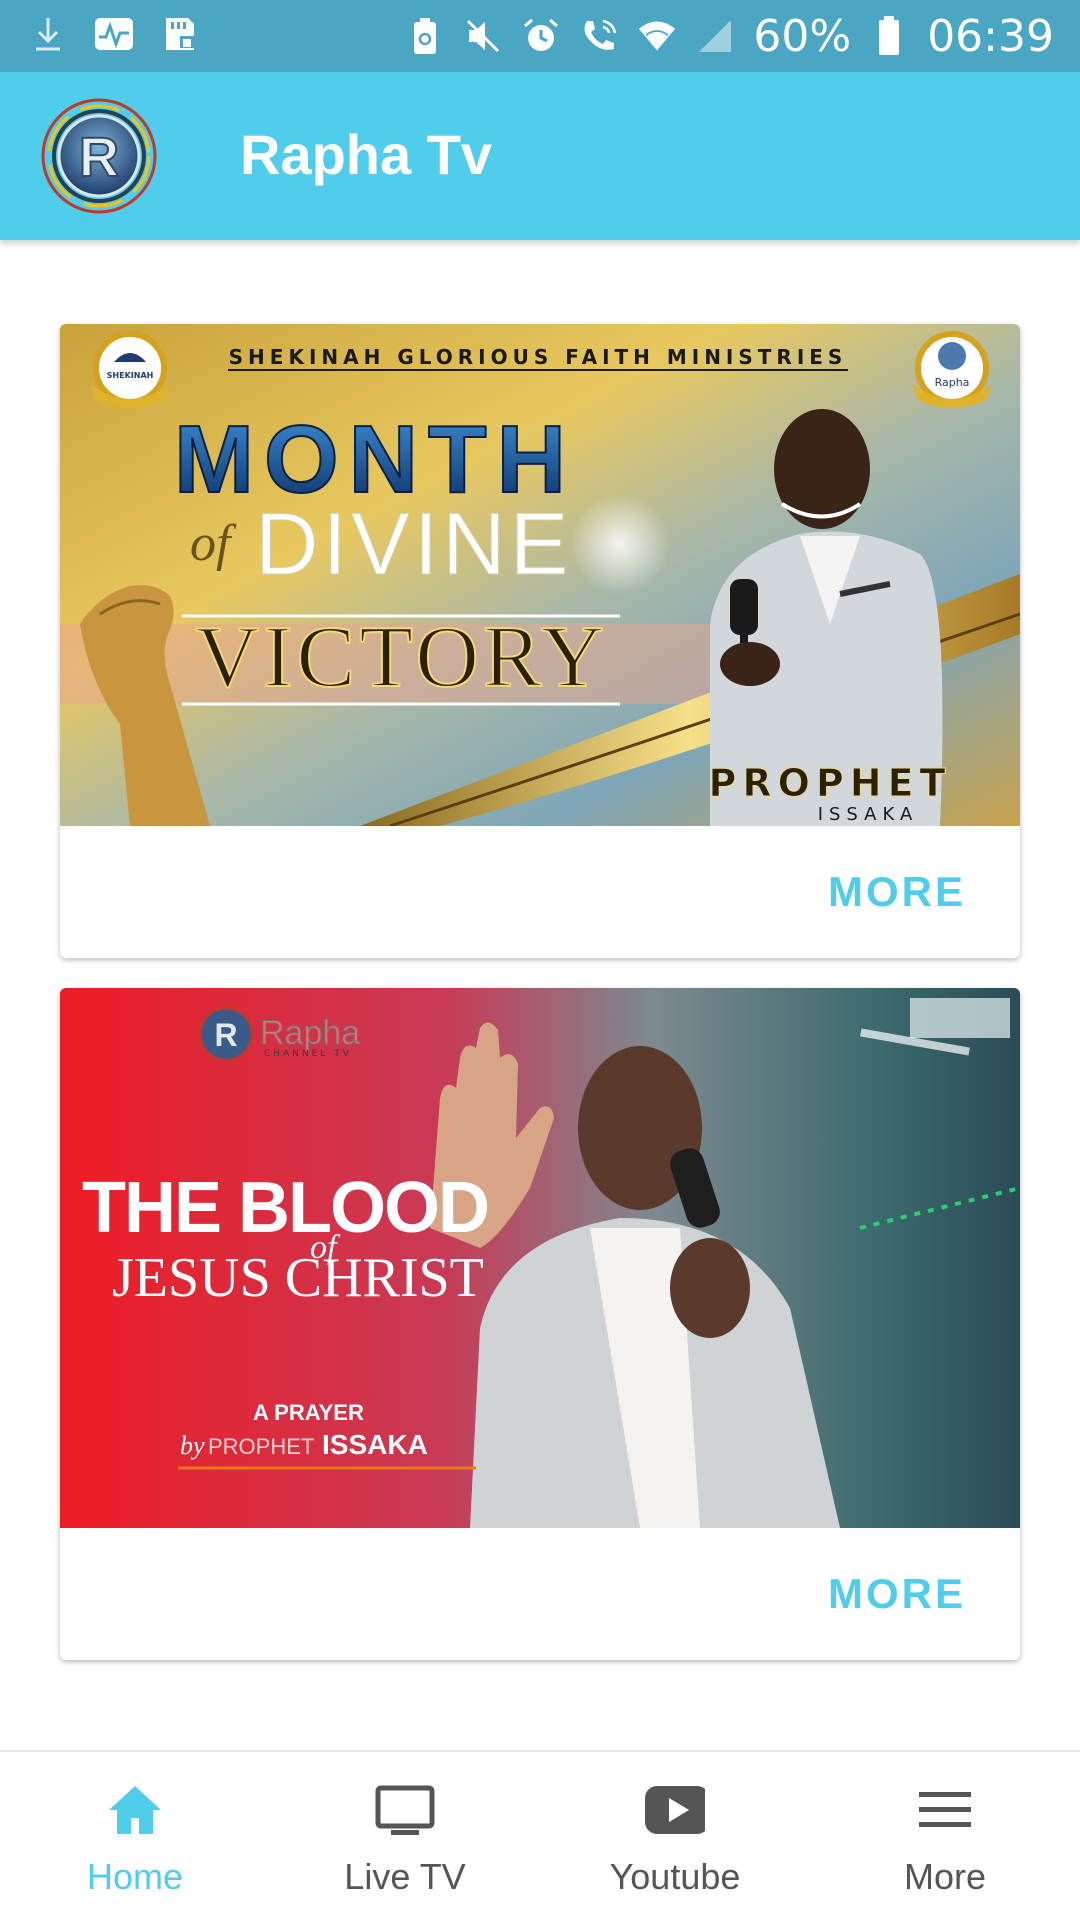 This screenshot has height=1922, width=1080. I want to click on nav-live-tv: Live TV, so click(405, 1837).